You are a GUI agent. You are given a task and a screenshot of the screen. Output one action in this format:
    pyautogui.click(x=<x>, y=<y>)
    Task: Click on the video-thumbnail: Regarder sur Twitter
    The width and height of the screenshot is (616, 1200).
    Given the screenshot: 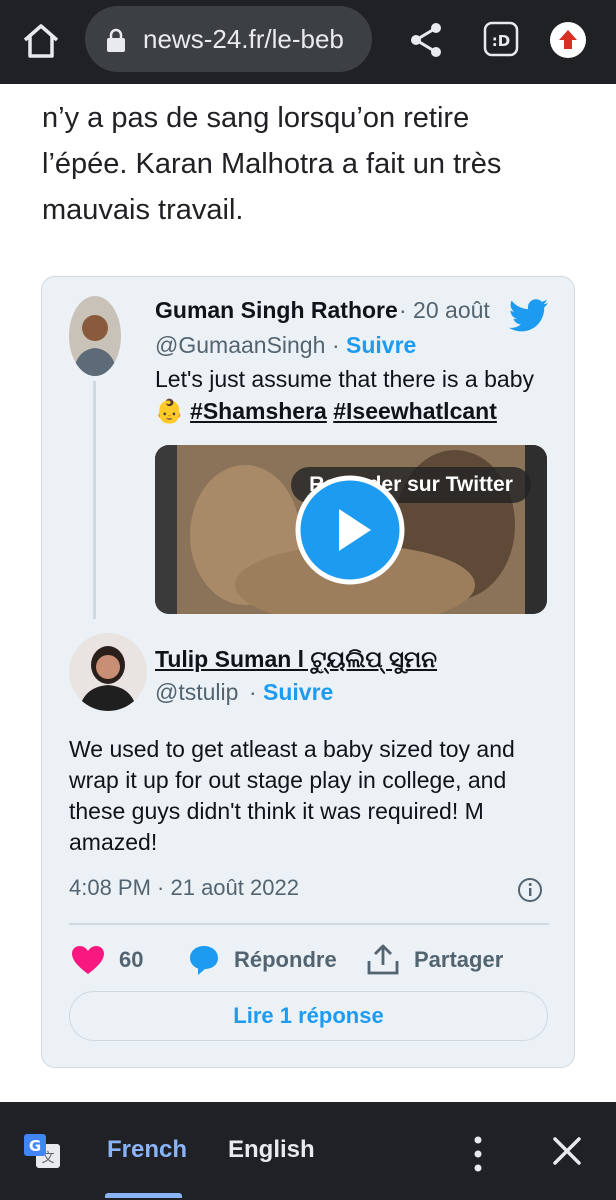 What is the action you would take?
    pyautogui.click(x=351, y=529)
    